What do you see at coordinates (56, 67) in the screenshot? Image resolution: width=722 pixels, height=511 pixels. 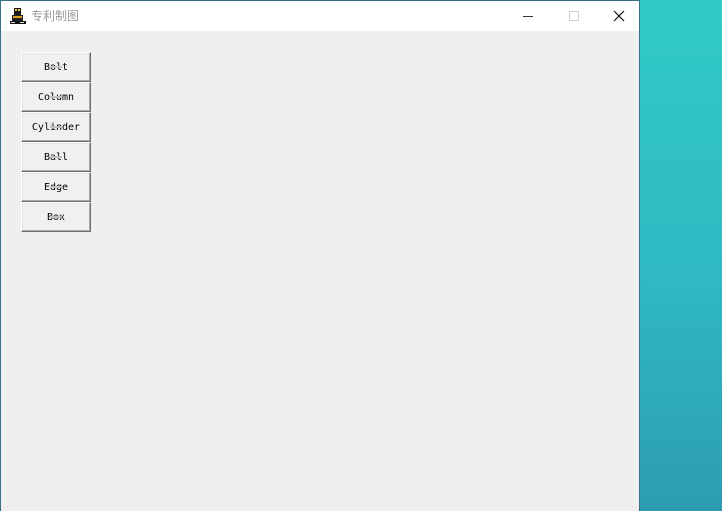 I see `bolt-button: Bolt` at bounding box center [56, 67].